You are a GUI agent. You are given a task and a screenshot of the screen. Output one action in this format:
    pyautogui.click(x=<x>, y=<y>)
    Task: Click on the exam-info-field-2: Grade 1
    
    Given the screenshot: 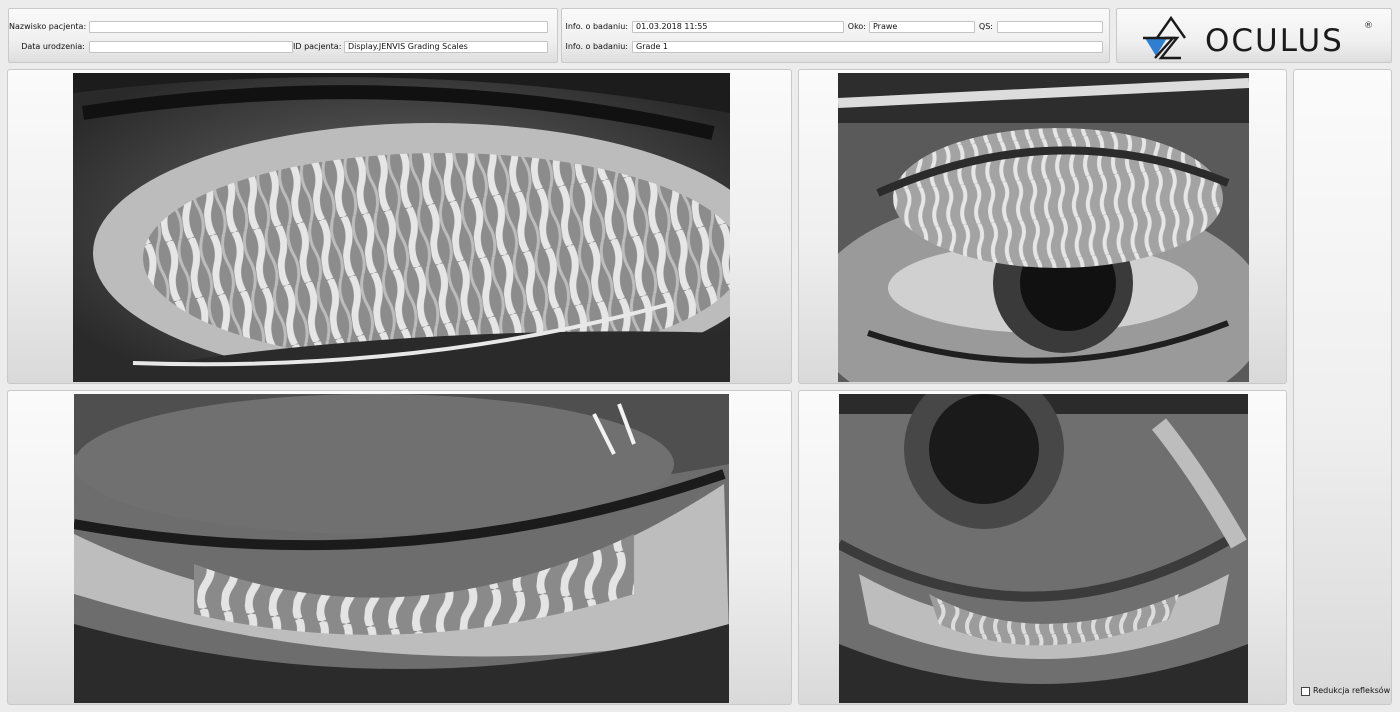 What is the action you would take?
    pyautogui.click(x=867, y=47)
    